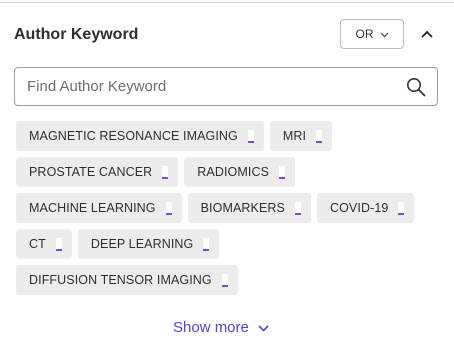 Image resolution: width=454 pixels, height=352 pixels. I want to click on operator-select: OR, so click(372, 34).